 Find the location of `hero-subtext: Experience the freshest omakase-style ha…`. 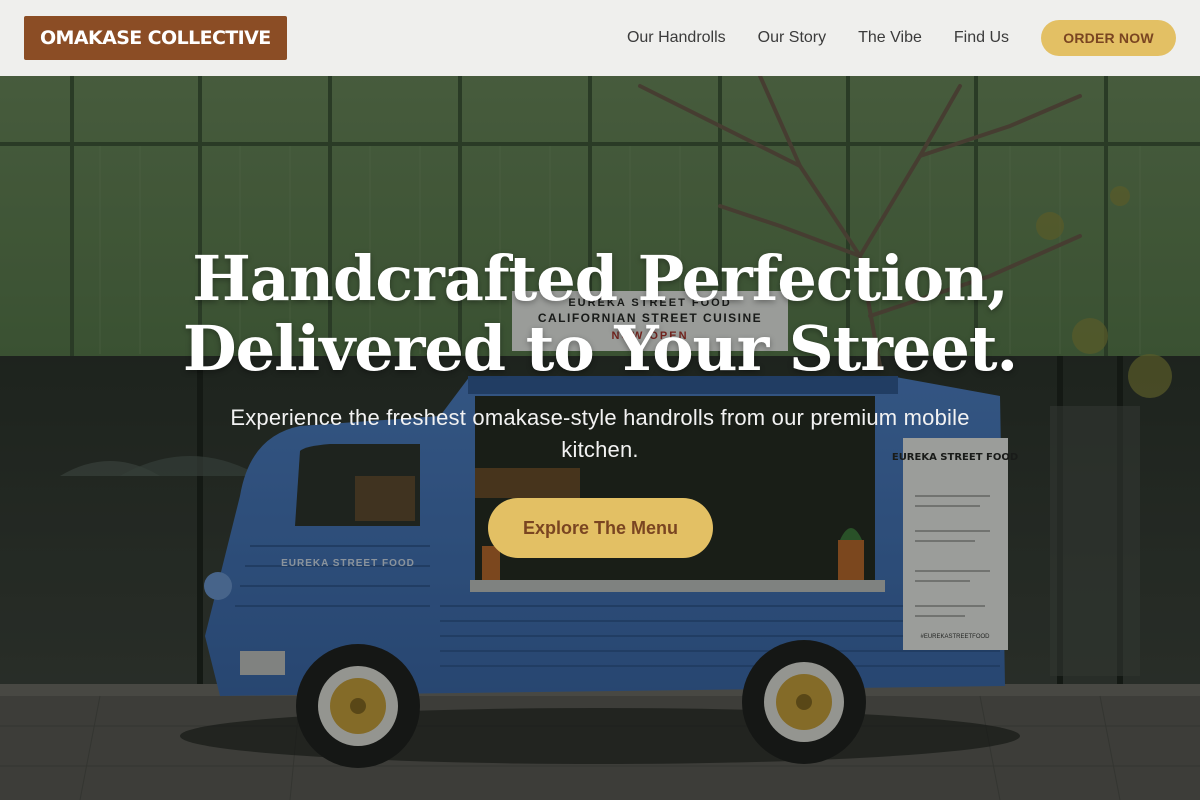

hero-subtext: Experience the freshest omakase-style ha… is located at coordinates (600, 433).